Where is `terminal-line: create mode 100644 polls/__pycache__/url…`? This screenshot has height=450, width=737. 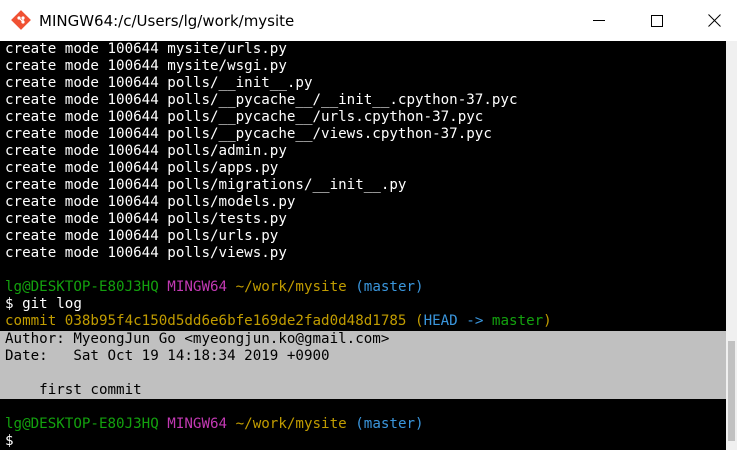 terminal-line: create mode 100644 polls/__pycache__/url… is located at coordinates (244, 117).